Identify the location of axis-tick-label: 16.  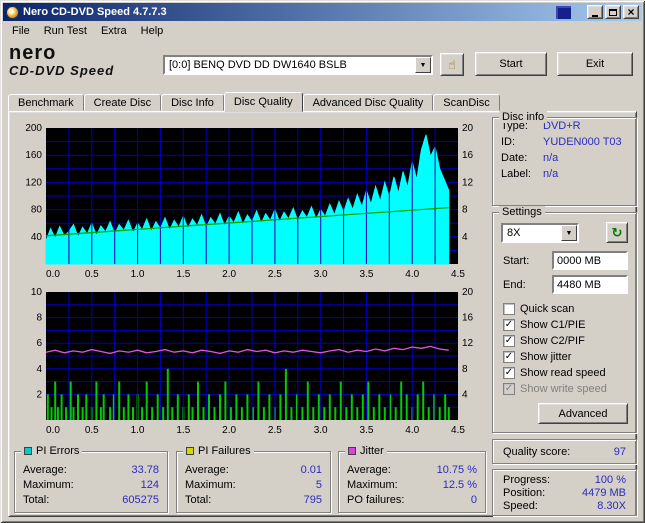
(468, 318).